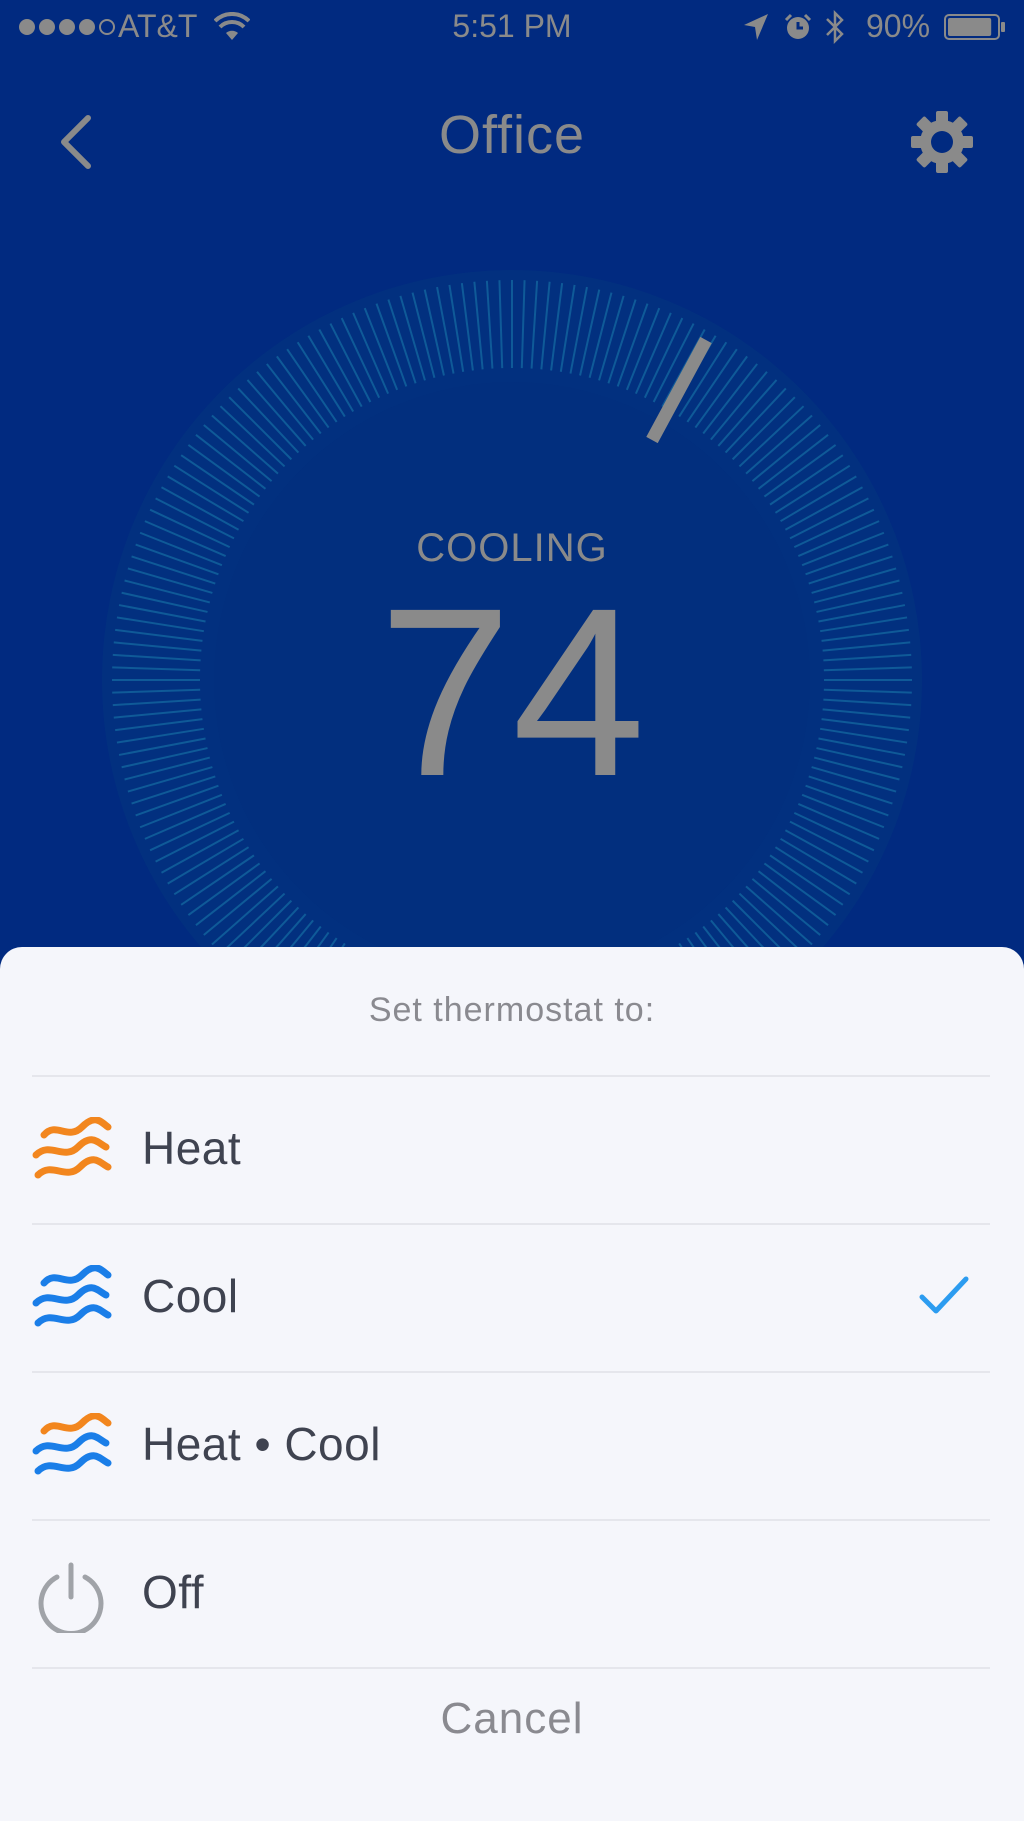  I want to click on power-icon, so click(71, 1597).